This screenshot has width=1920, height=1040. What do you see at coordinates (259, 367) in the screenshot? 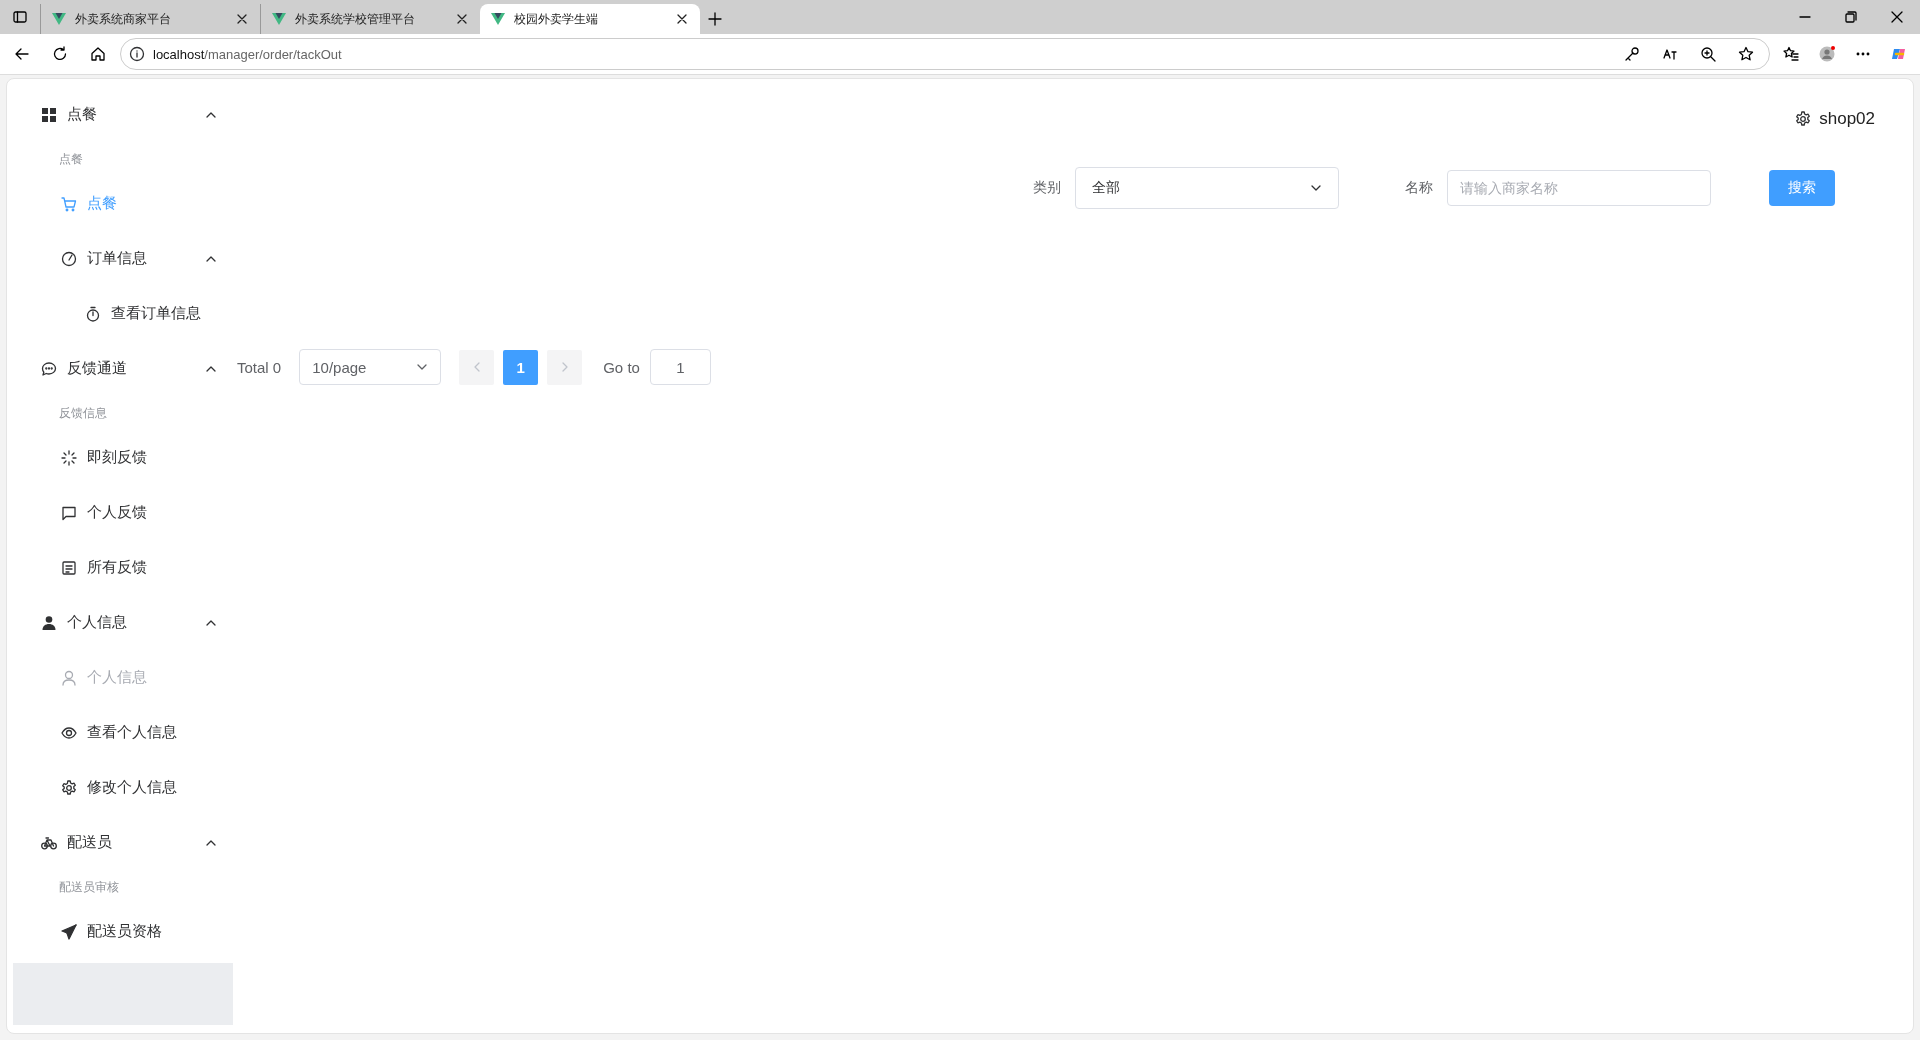
I see `total-count: Total 0` at bounding box center [259, 367].